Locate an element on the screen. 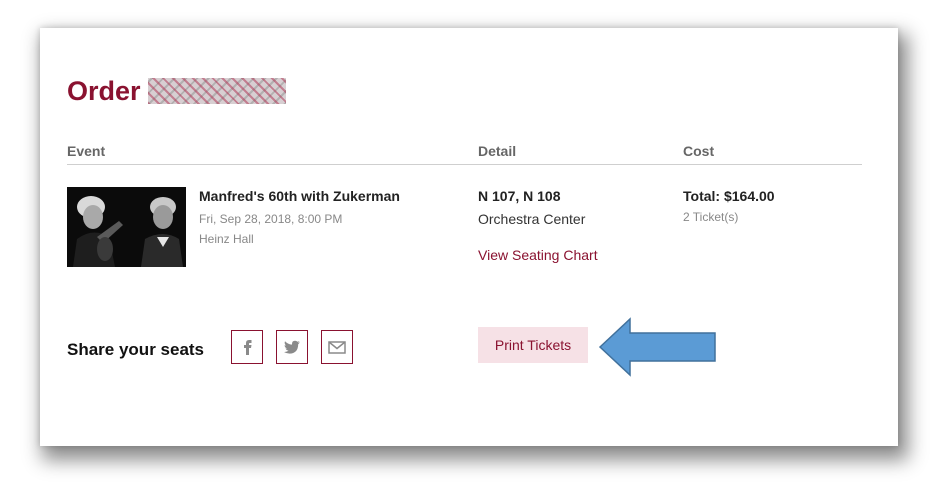 The image size is (940, 486). event-photo-musicians is located at coordinates (126, 227).